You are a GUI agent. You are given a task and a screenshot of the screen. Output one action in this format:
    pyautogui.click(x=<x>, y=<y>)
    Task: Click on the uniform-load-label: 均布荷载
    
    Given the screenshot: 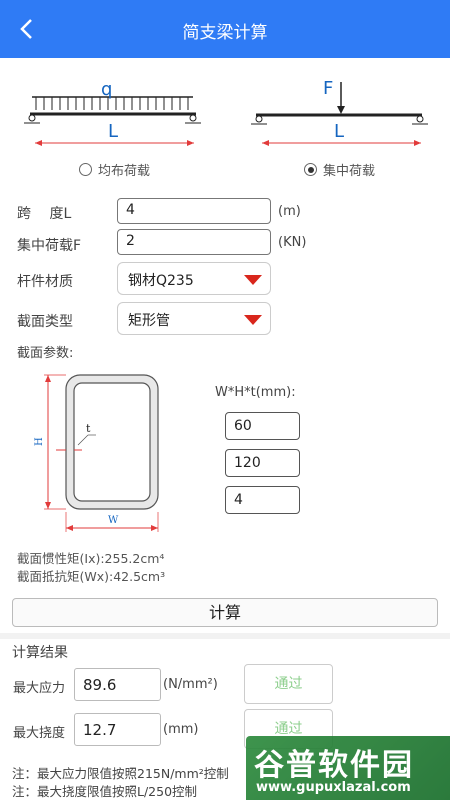 What is the action you would take?
    pyautogui.click(x=124, y=171)
    